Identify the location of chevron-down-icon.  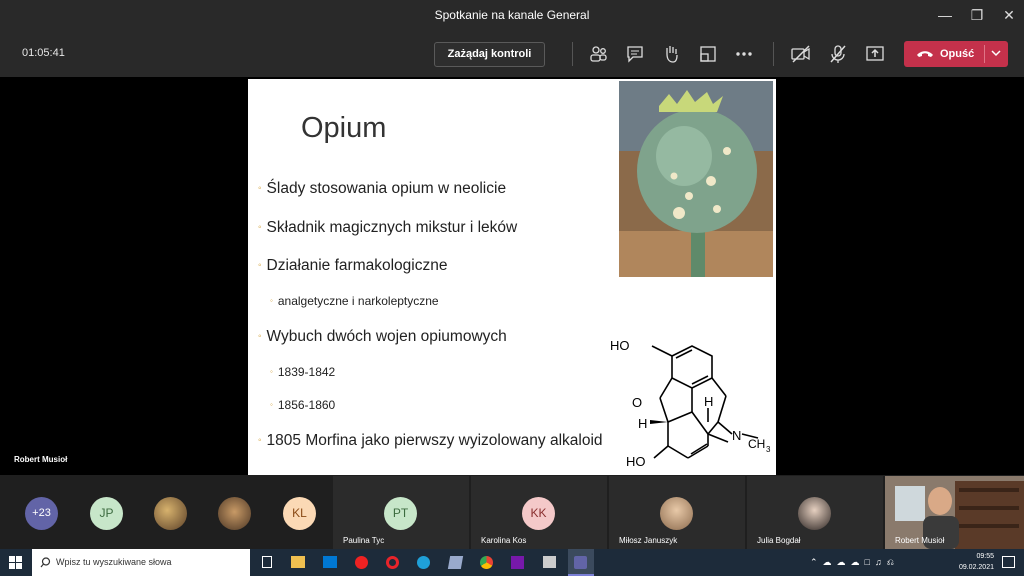
(996, 53).